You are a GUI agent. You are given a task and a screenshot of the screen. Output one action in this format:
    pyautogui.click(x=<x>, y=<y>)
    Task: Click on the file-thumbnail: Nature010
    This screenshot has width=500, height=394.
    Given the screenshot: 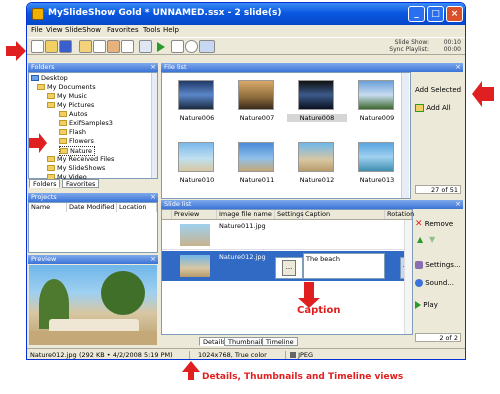 What is the action you would take?
    pyautogui.click(x=196, y=166)
    